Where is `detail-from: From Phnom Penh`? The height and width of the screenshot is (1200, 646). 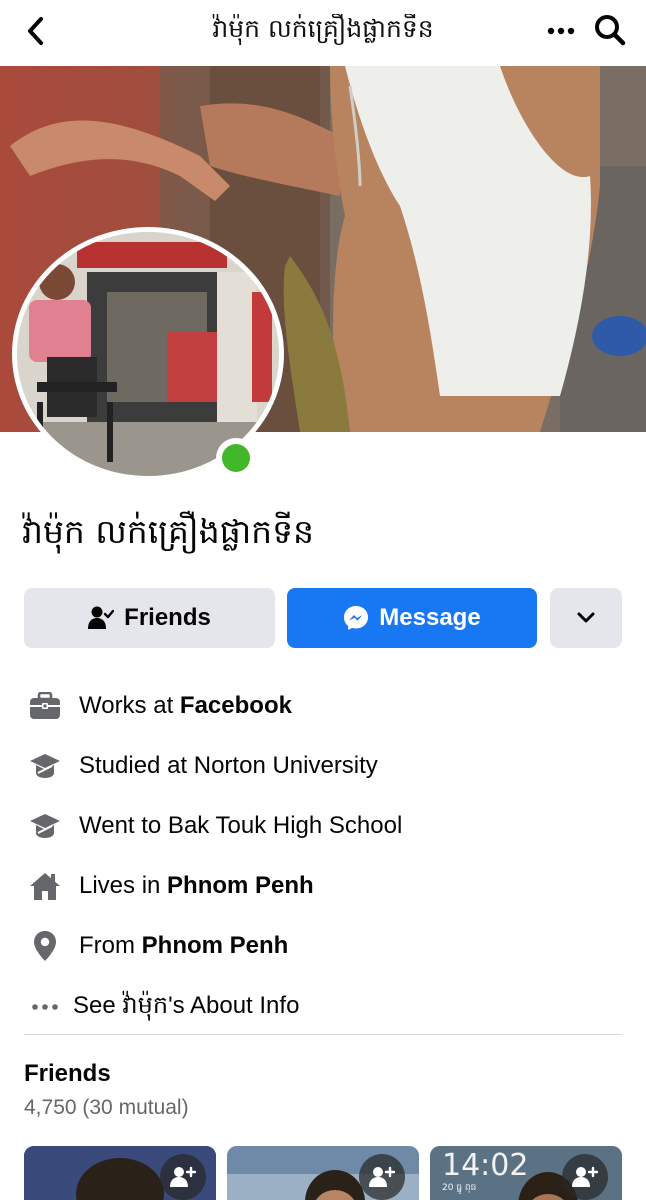
detail-from: From Phnom Penh is located at coordinates (323, 946).